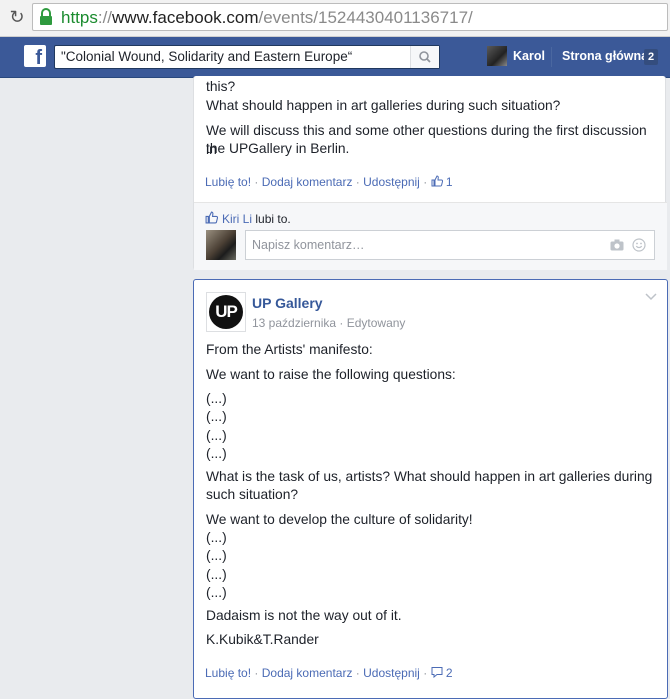 Image resolution: width=670 pixels, height=699 pixels. I want to click on emoji-icon, so click(639, 245).